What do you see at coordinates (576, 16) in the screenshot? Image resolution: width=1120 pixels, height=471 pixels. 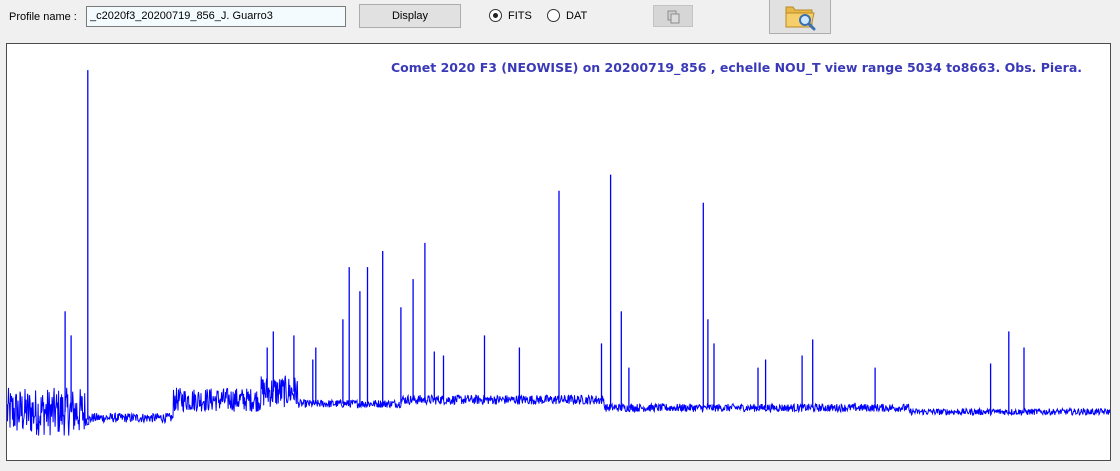 I see `dat-radio-label: DAT` at bounding box center [576, 16].